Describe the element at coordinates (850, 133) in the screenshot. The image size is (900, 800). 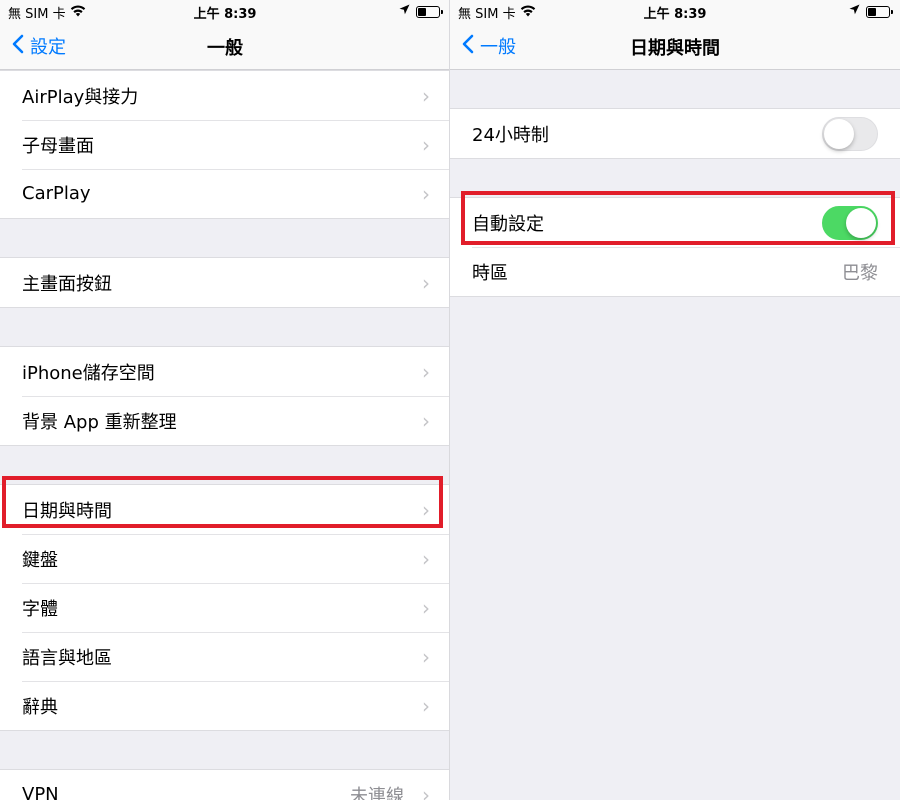
I see `24-hour-toggle` at that location.